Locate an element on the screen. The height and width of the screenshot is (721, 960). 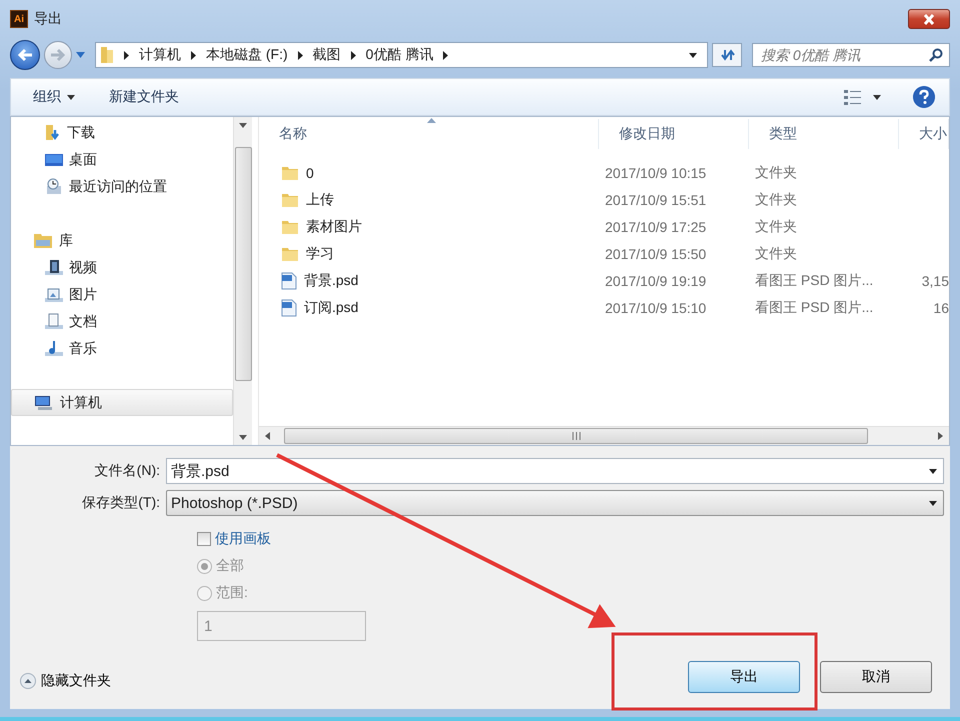
grip-icon is located at coordinates (576, 436).